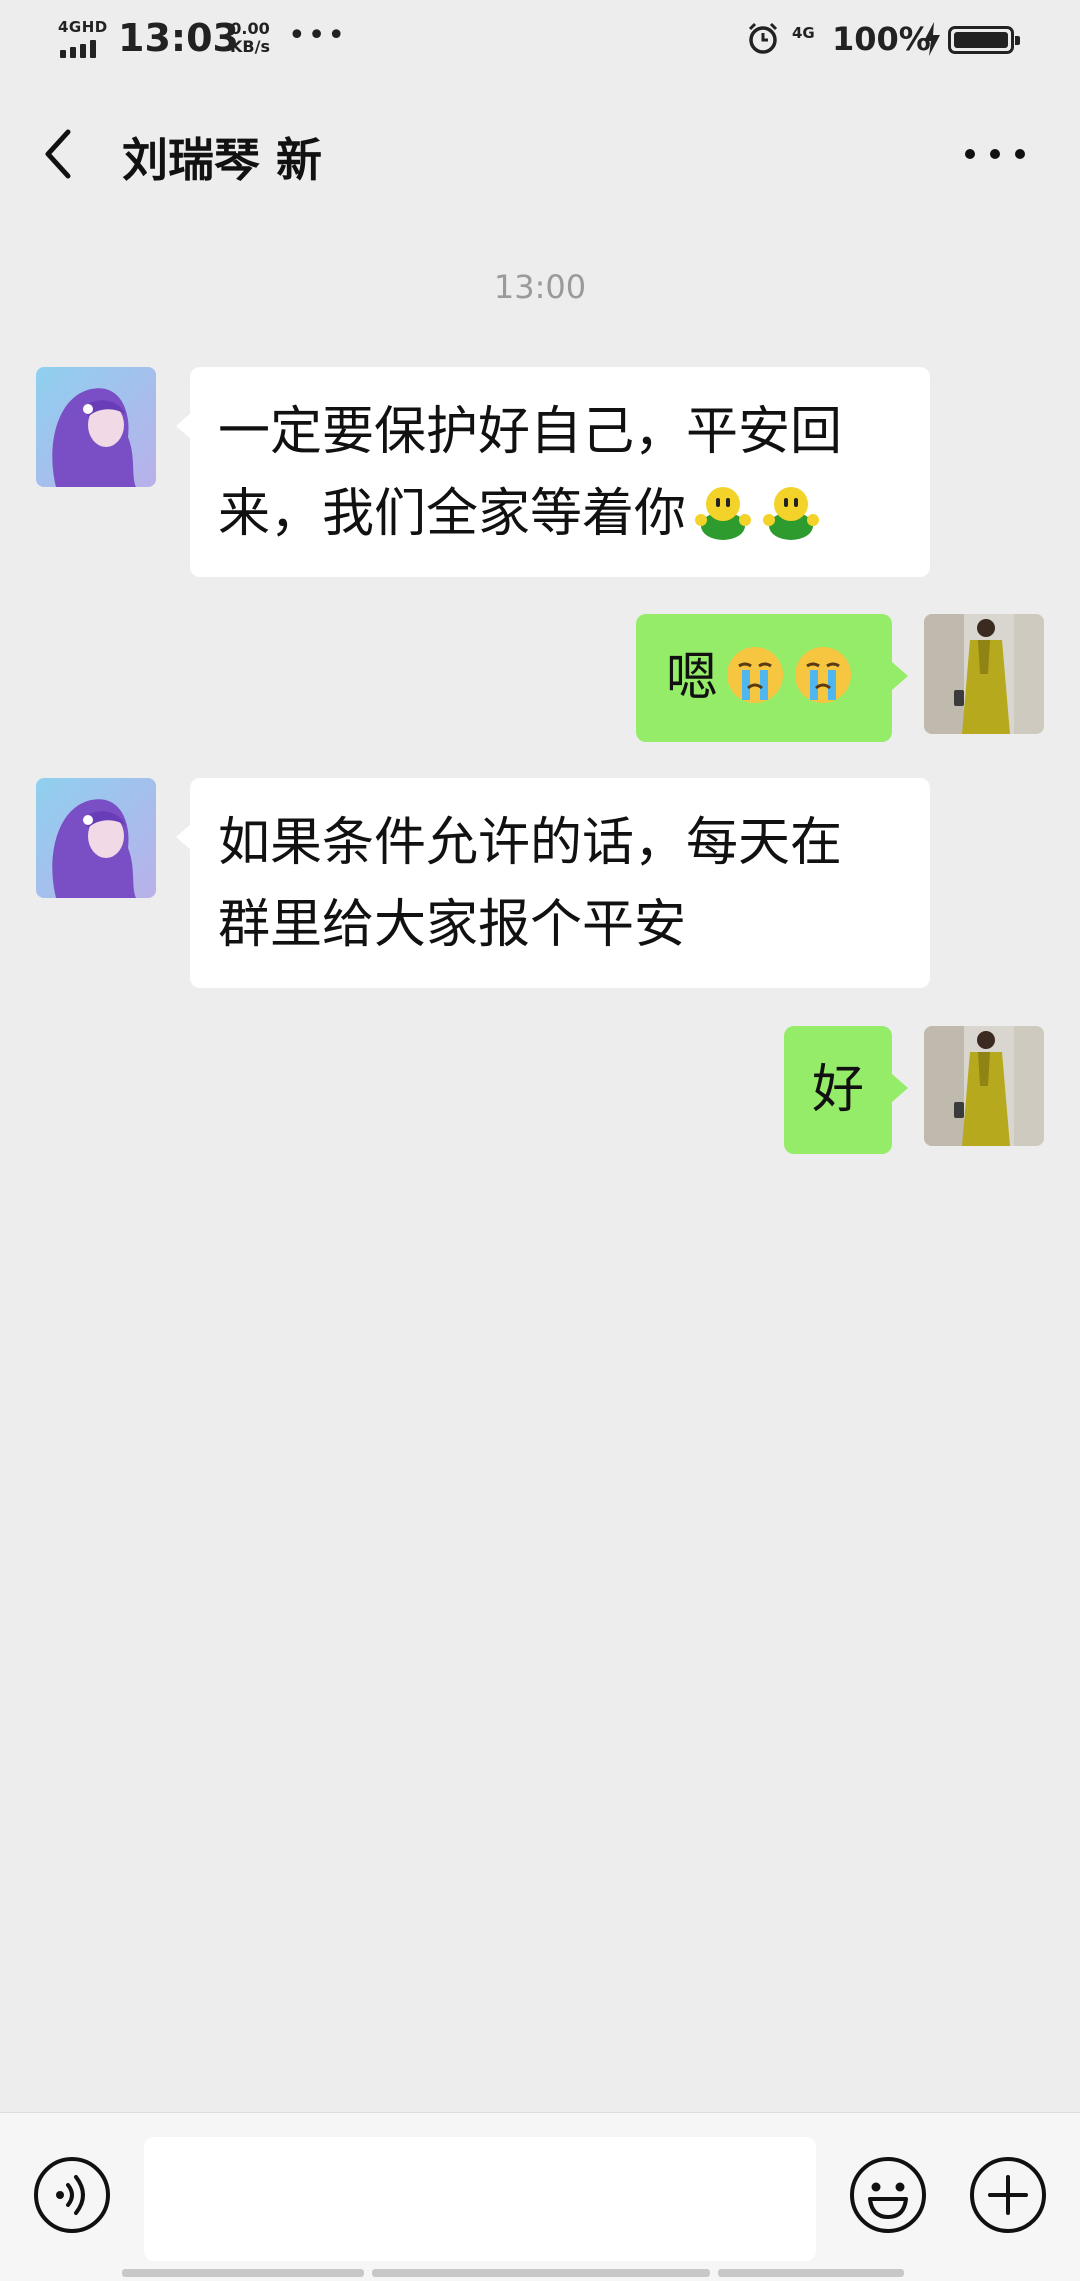 This screenshot has width=1080, height=2281. What do you see at coordinates (1008, 2195) in the screenshot?
I see `plus-icon` at bounding box center [1008, 2195].